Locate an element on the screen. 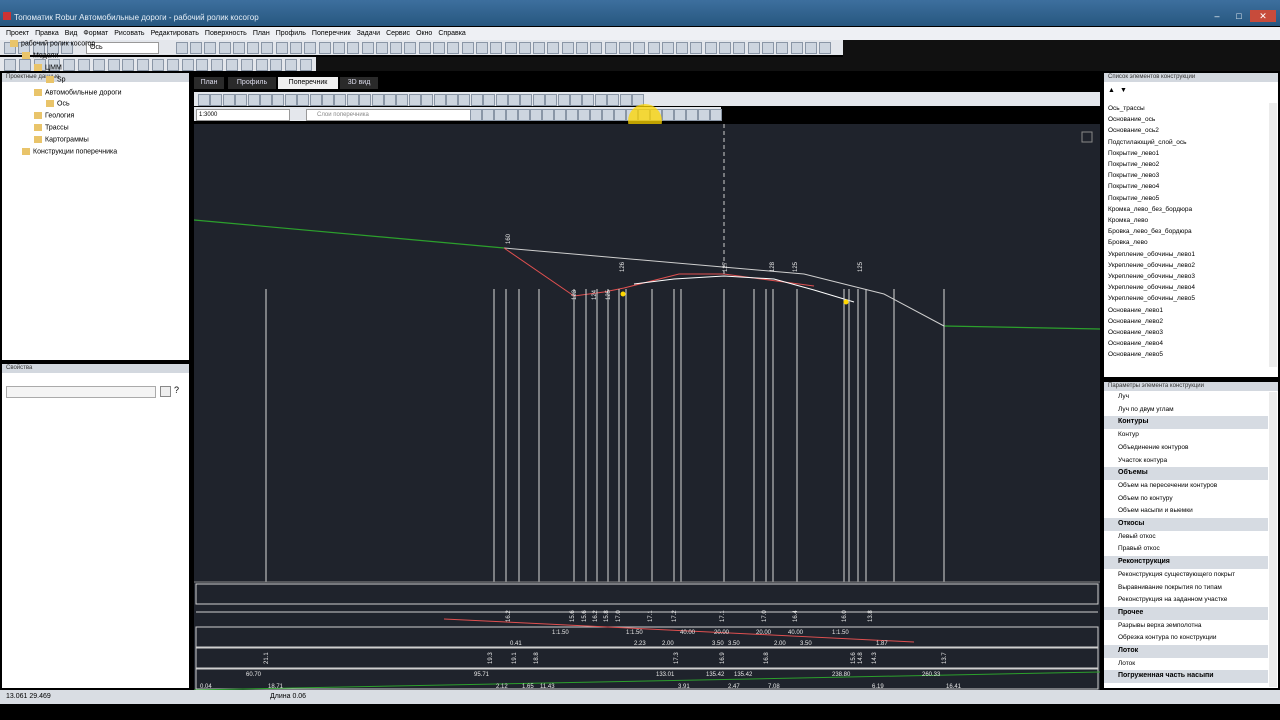 Image resolution: width=1280 pixels, height=720 pixels. tool-item: Левый откос is located at coordinates (1186, 537).